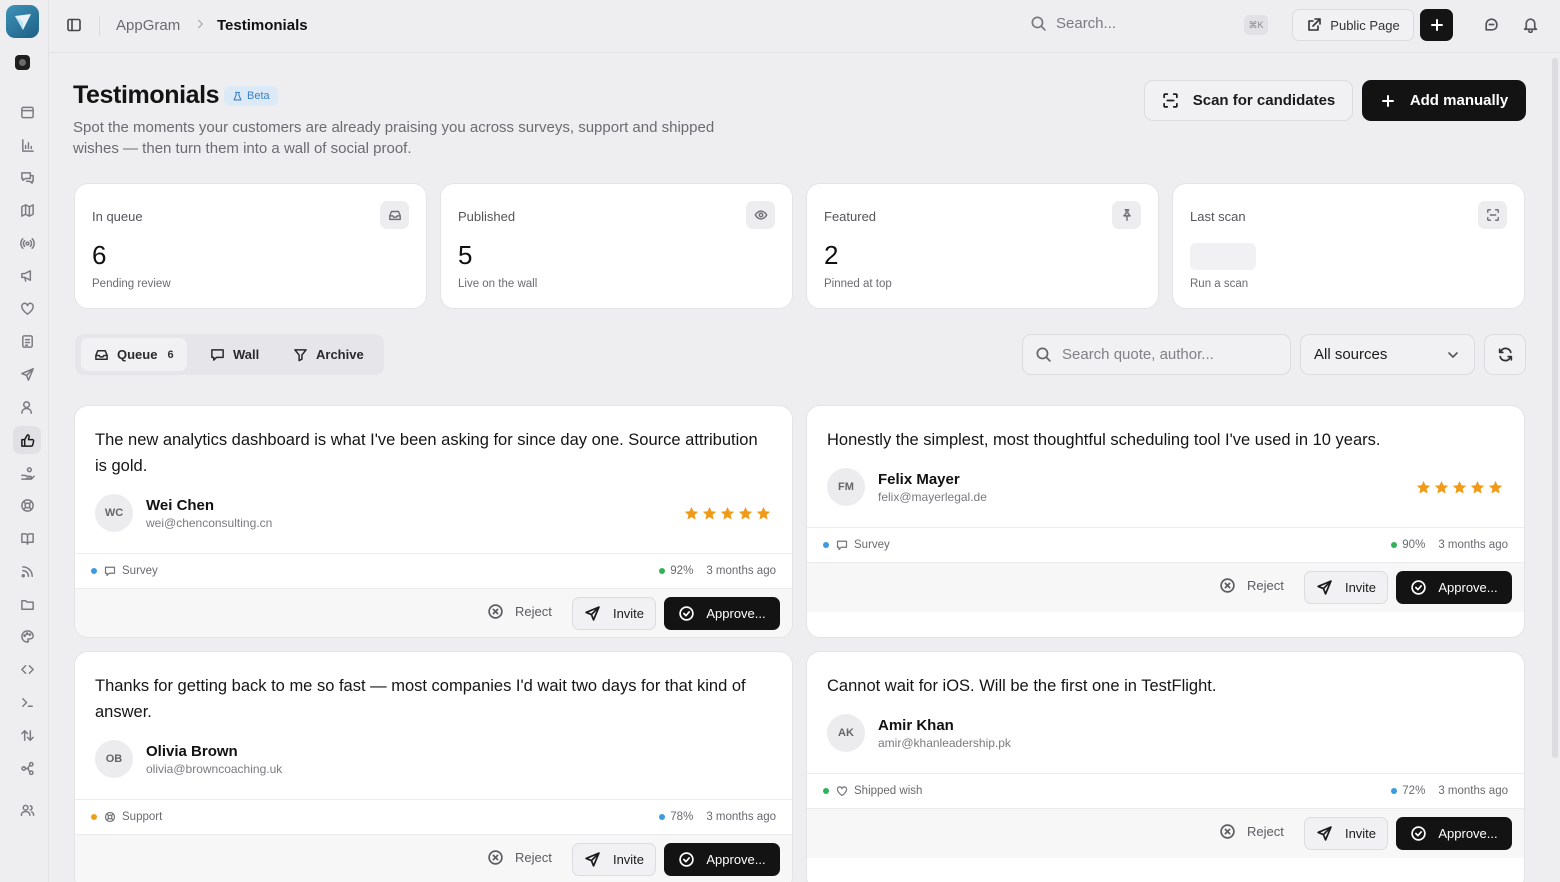  Describe the element at coordinates (1351, 354) in the screenshot. I see `source-select-value: All sources` at that location.